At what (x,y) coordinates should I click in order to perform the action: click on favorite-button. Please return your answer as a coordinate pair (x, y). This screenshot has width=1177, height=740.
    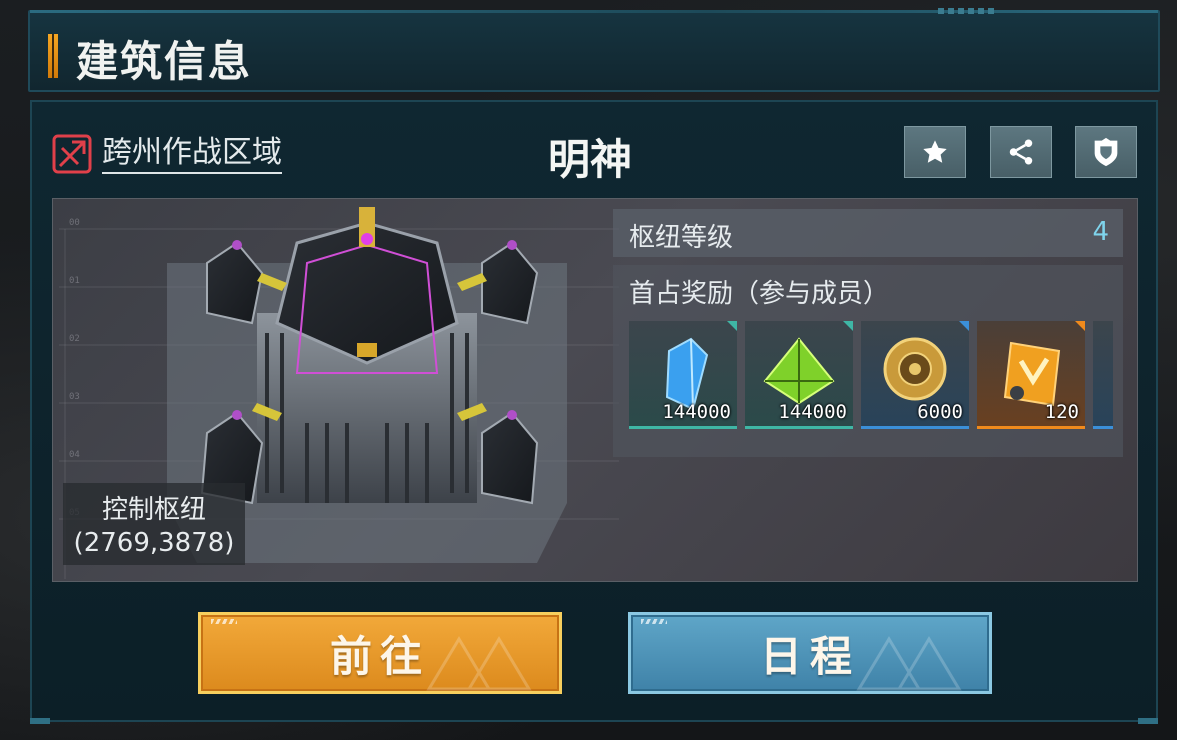
    Looking at the image, I should click on (935, 152).